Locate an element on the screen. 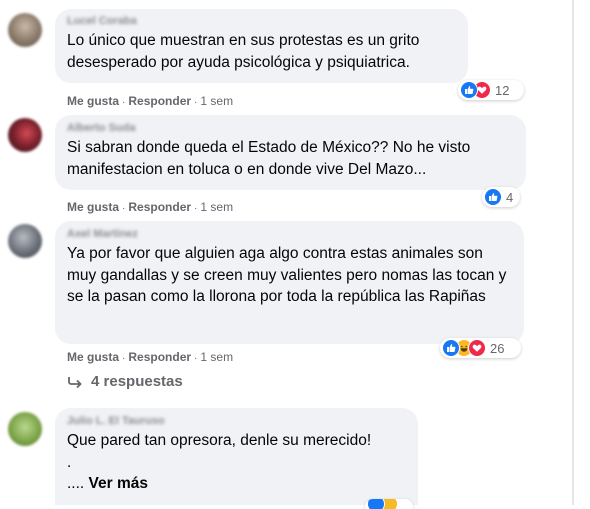 This screenshot has height=509, width=590. comment-text-line: .... Ver más is located at coordinates (236, 484).